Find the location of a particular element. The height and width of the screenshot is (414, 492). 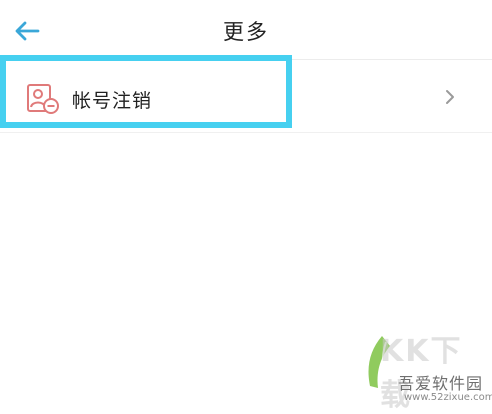

watermark-title: 吾爱软件园 is located at coordinates (441, 383).